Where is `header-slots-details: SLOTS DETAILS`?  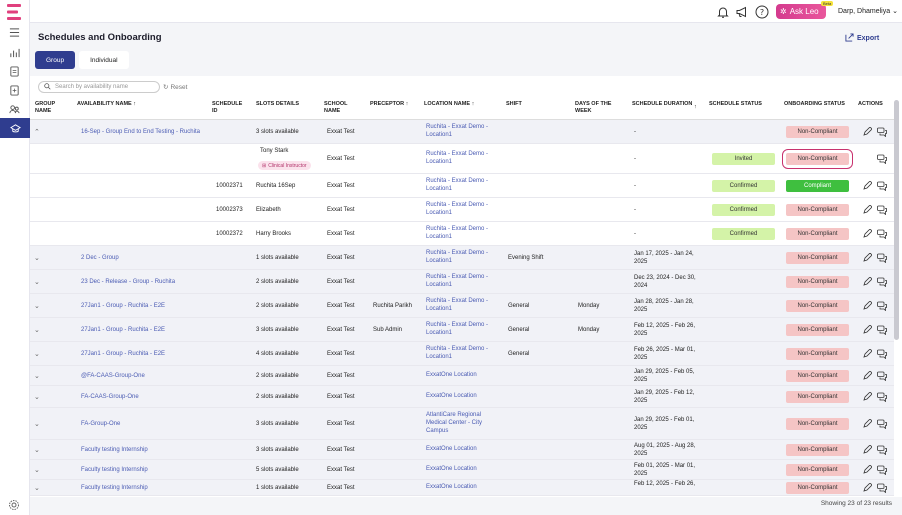
header-slots-details: SLOTS DETAILS is located at coordinates (277, 104).